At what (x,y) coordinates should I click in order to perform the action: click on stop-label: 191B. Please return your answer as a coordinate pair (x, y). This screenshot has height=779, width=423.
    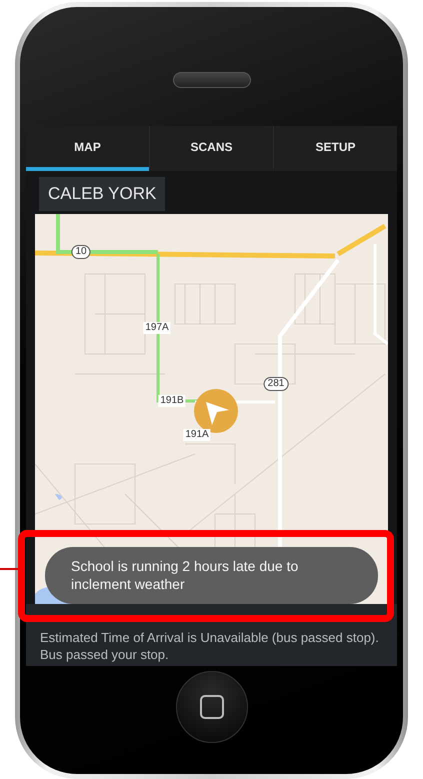
    Looking at the image, I should click on (172, 401).